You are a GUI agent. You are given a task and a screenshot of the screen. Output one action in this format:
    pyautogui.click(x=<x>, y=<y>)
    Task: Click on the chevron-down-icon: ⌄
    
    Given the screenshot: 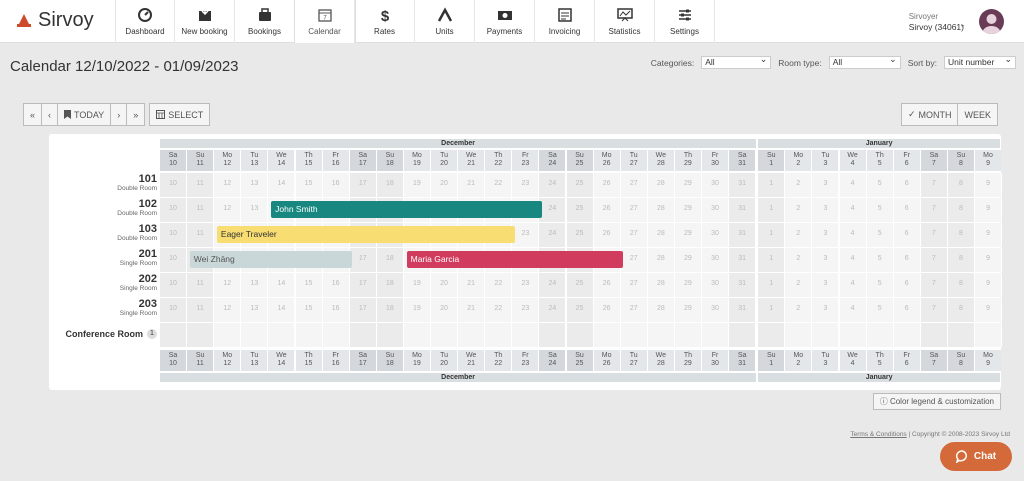 What is the action you would take?
    pyautogui.click(x=962, y=24)
    